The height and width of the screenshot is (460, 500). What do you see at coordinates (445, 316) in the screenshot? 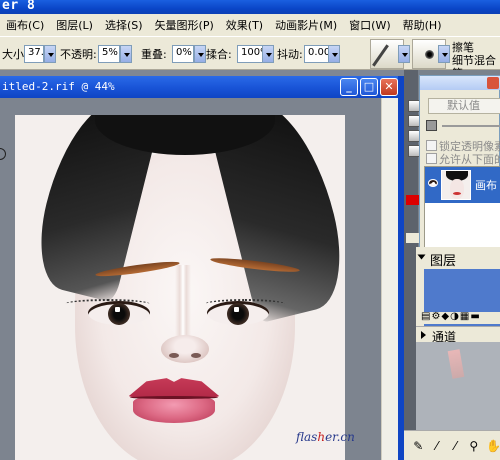
I see `group-icon: ◆` at bounding box center [445, 316].